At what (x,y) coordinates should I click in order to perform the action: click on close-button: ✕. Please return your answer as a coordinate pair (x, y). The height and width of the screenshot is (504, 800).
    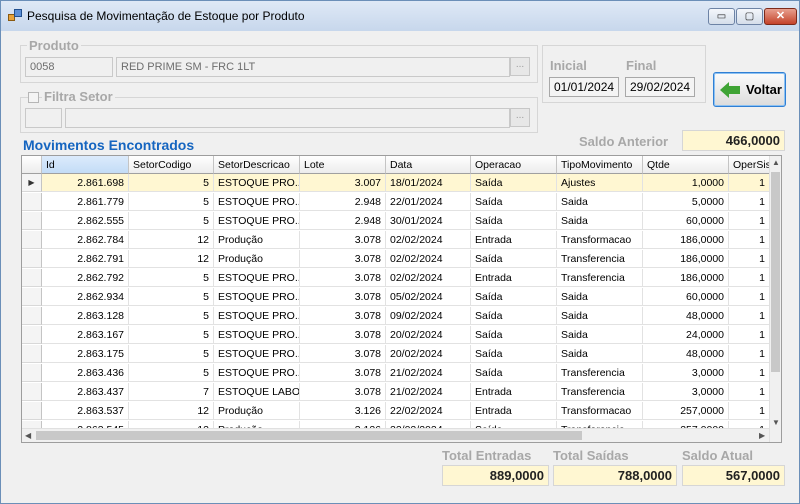
    Looking at the image, I should click on (780, 16).